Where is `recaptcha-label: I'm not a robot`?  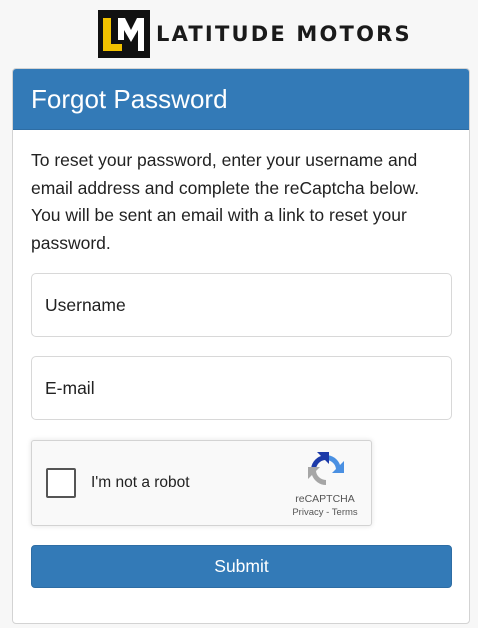 recaptcha-label: I'm not a robot is located at coordinates (140, 482).